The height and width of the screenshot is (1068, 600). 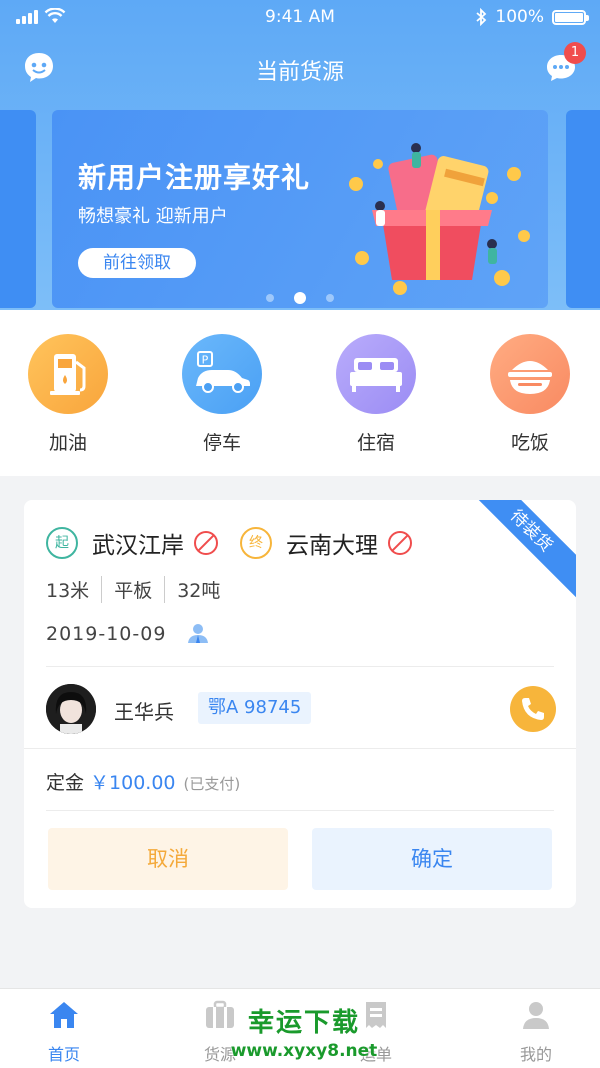 What do you see at coordinates (132, 589) in the screenshot?
I see `spec-type: 平板` at bounding box center [132, 589].